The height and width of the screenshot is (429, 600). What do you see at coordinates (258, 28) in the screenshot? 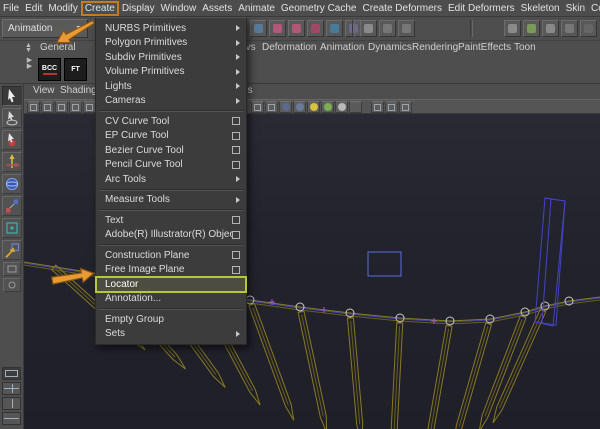
I see `snap-grid-icon` at bounding box center [258, 28].